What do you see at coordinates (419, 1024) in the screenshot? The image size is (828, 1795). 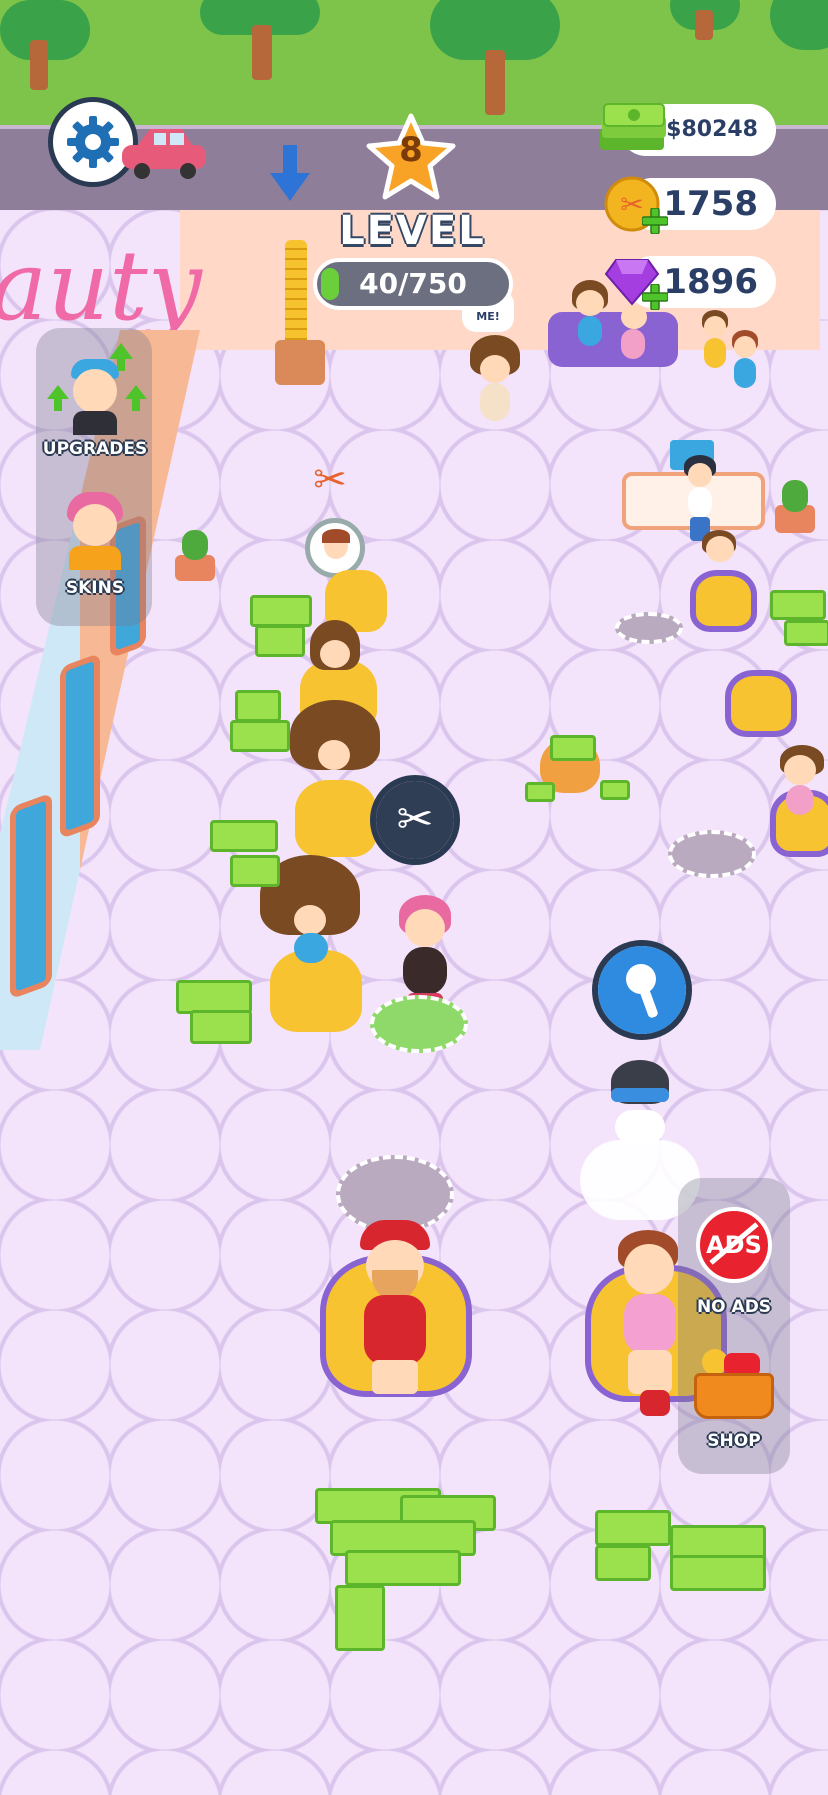 I see `hairdresser-spot` at bounding box center [419, 1024].